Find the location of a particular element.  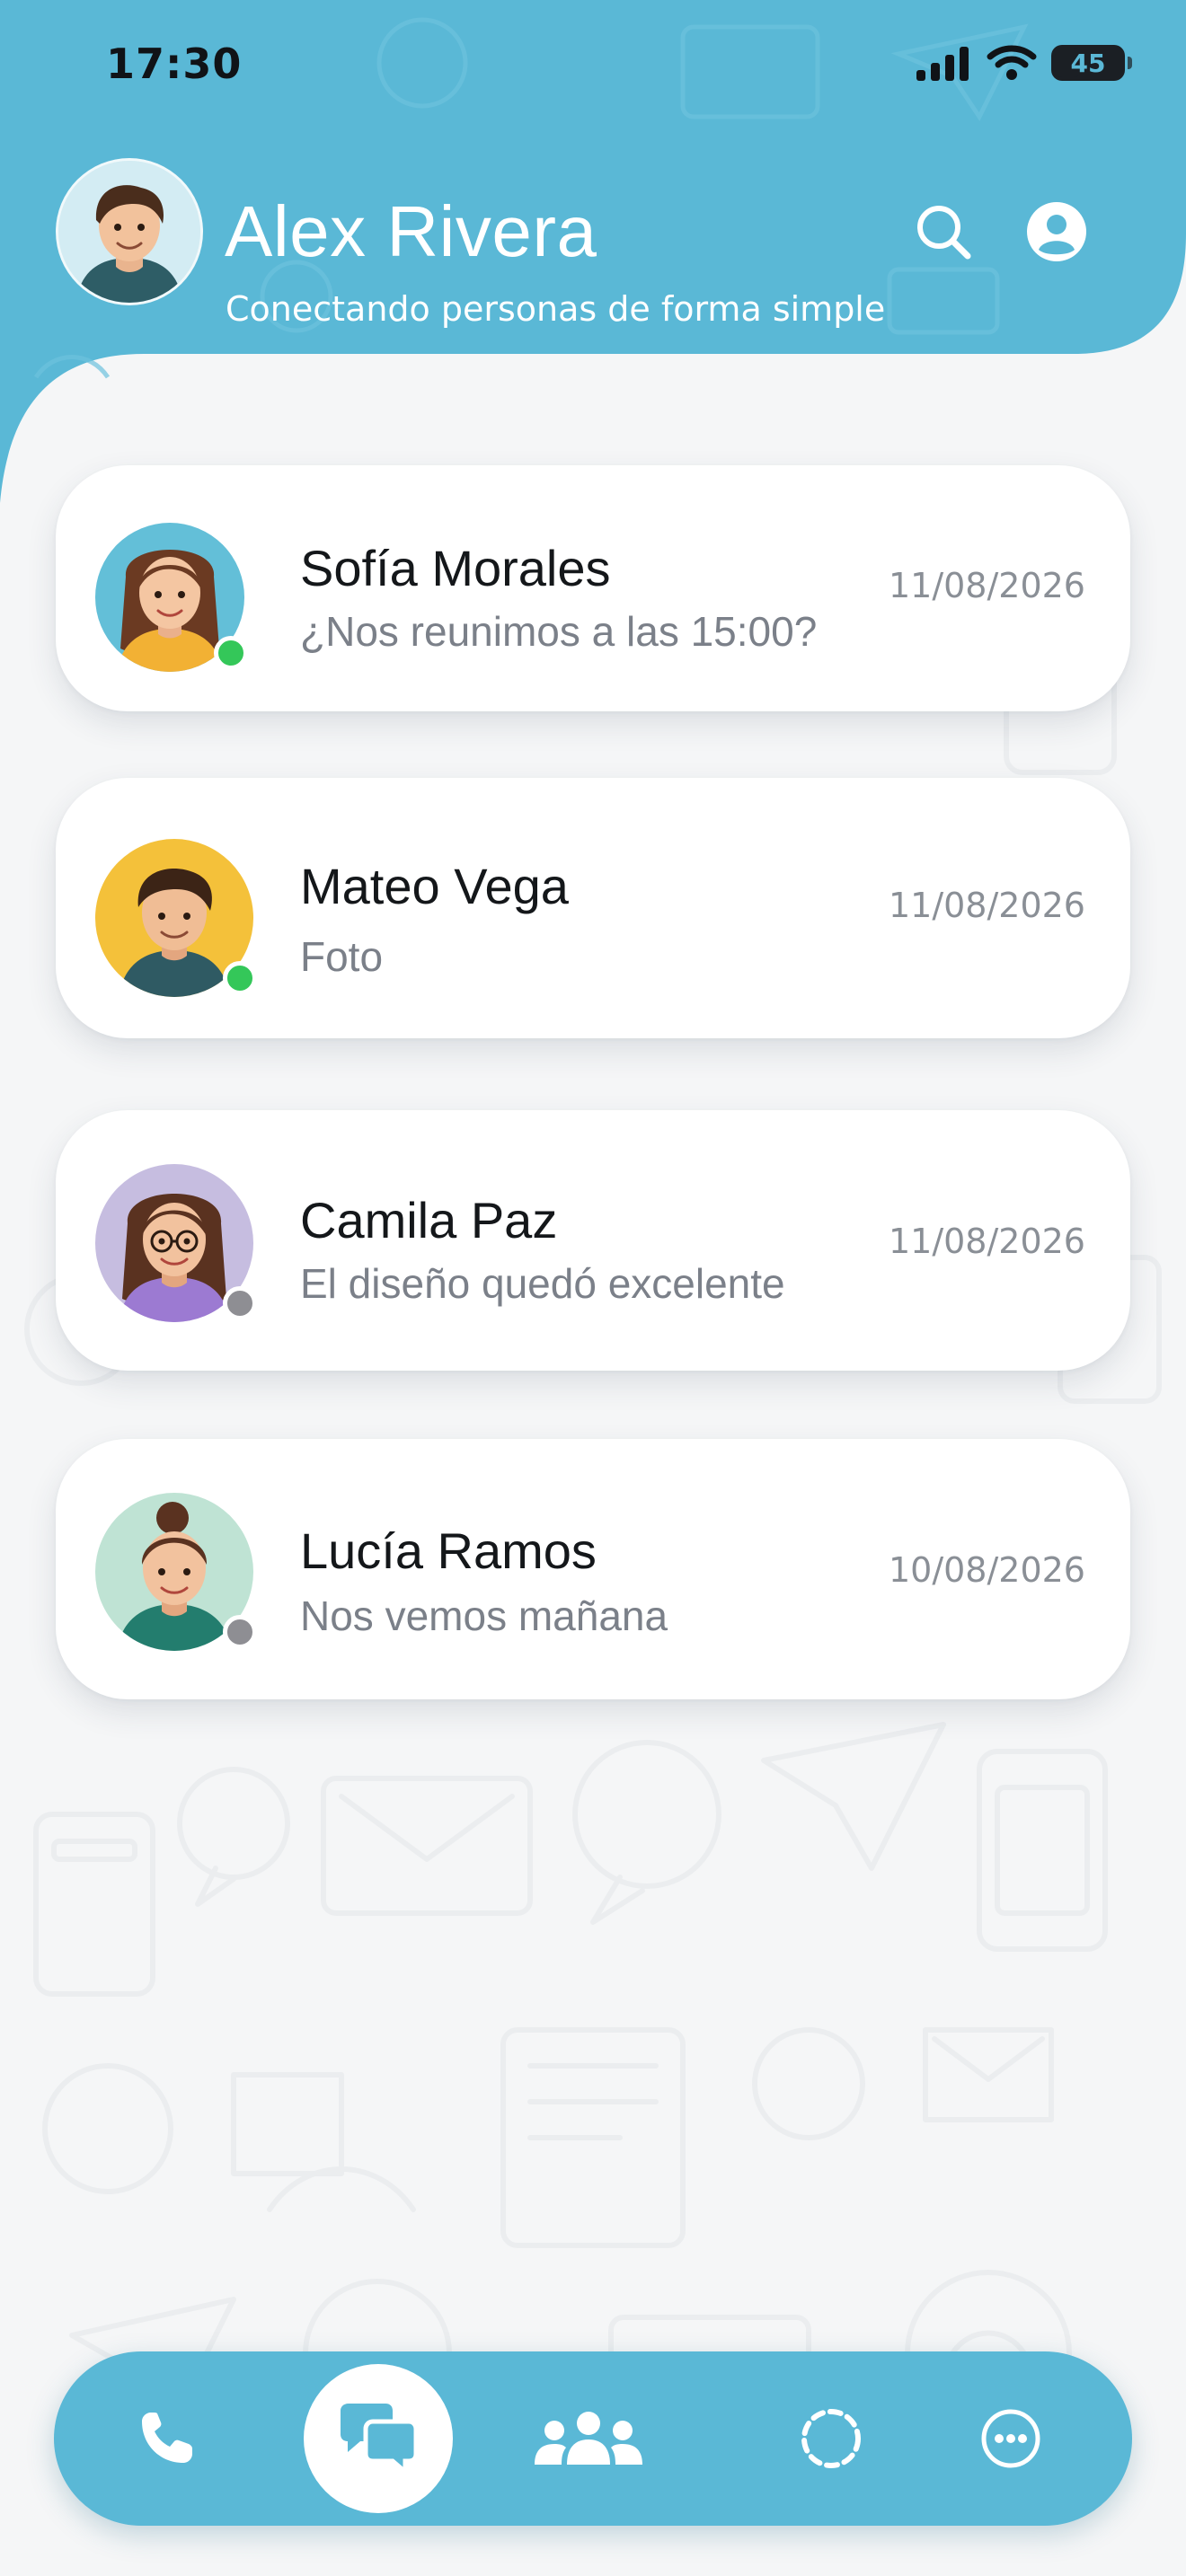

battery-icon: 45 is located at coordinates (1091, 63).